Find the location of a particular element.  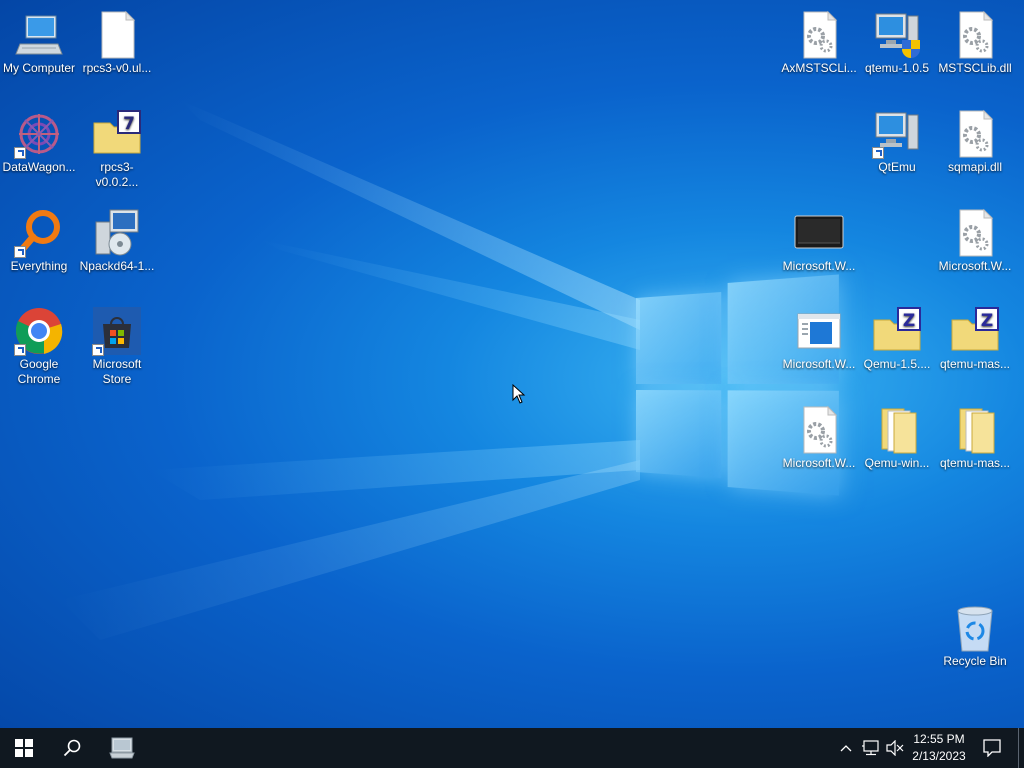

desktop-icon-sqmapi: sqmapi.dll is located at coordinates (975, 148).